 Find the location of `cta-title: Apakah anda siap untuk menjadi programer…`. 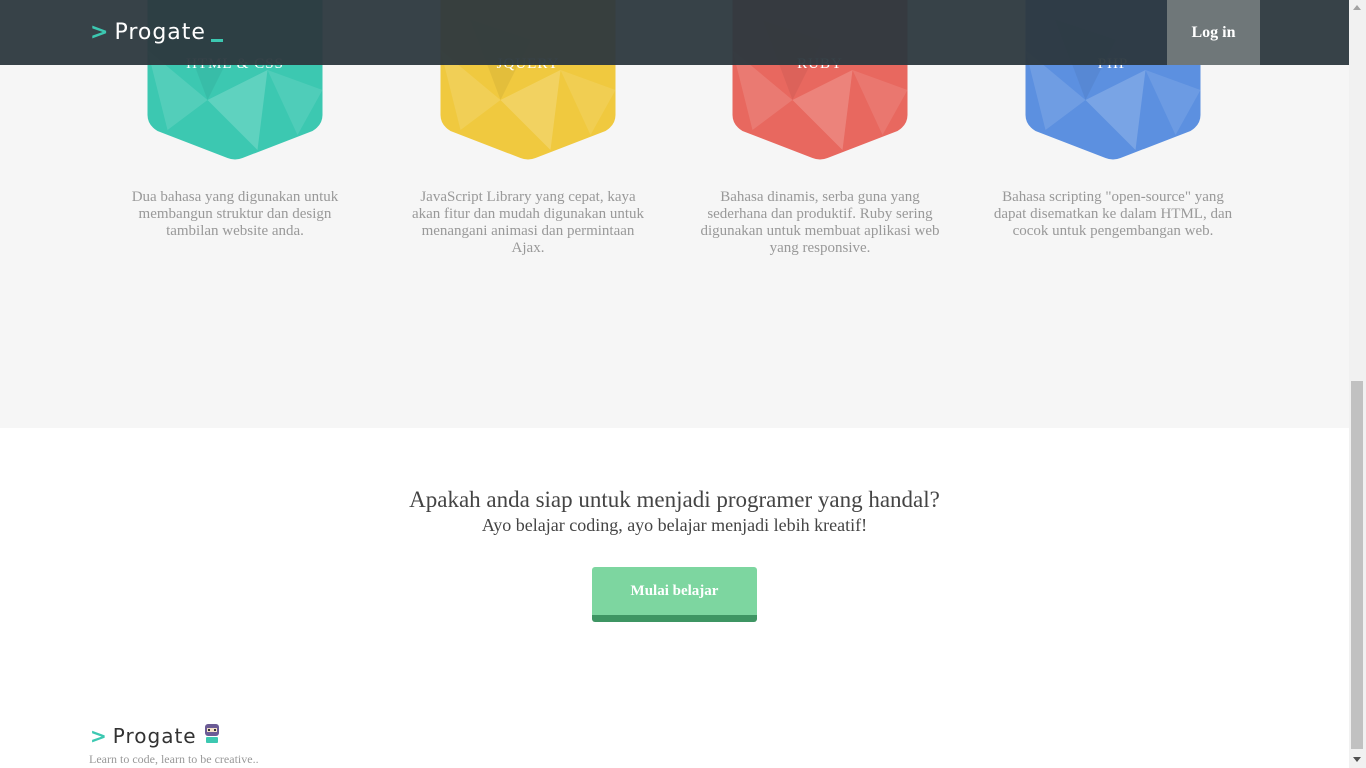

cta-title: Apakah anda siap untuk menjadi programer… is located at coordinates (674, 499).